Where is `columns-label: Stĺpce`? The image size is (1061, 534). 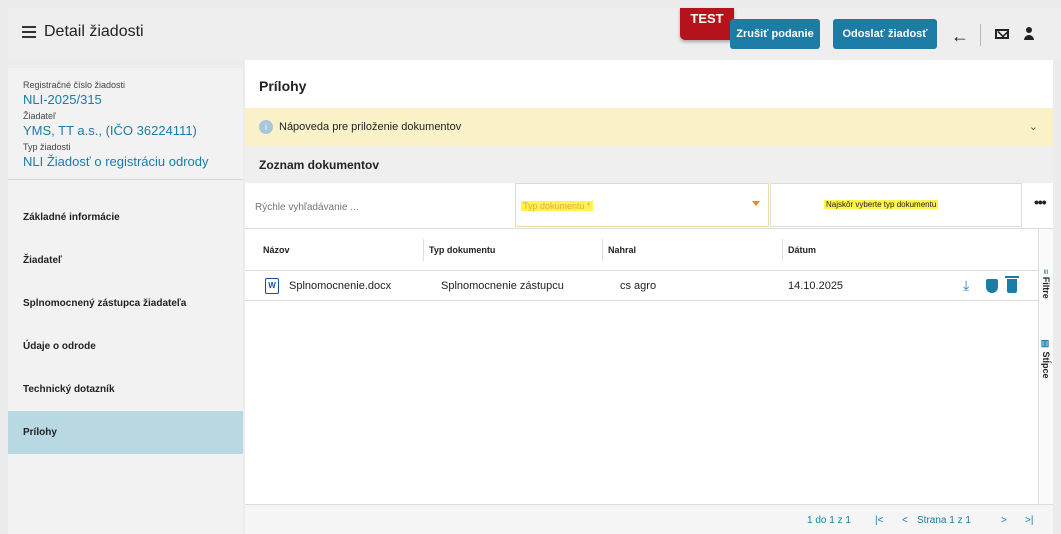
columns-label: Stĺpce is located at coordinates (1046, 365).